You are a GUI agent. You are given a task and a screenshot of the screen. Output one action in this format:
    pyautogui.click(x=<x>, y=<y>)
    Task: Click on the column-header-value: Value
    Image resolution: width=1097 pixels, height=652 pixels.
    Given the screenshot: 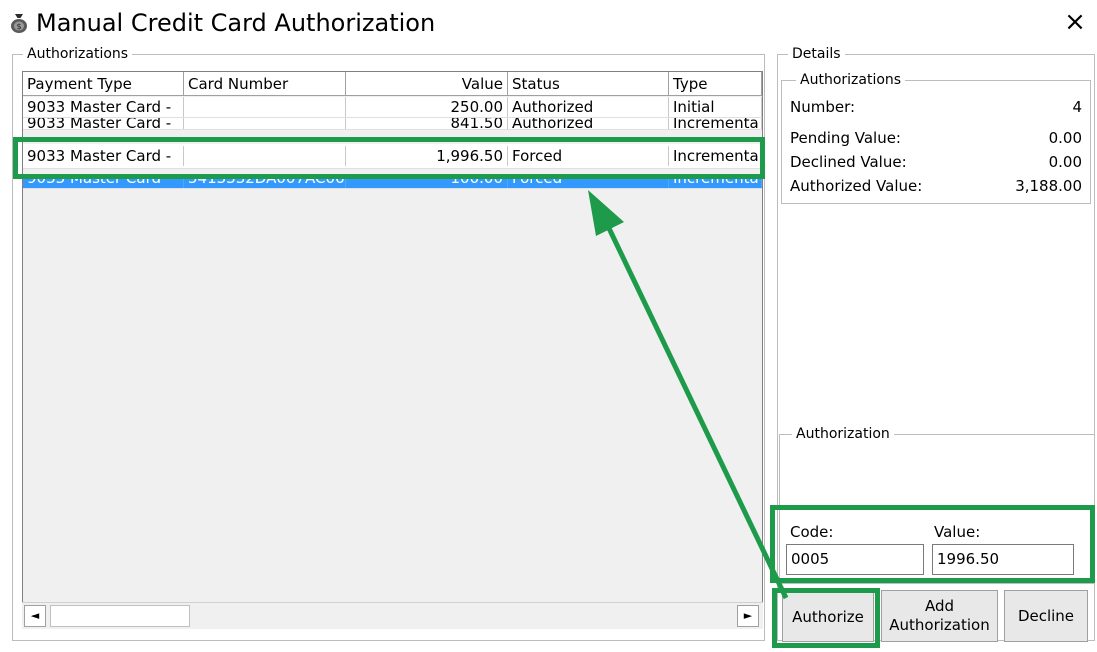 What is the action you would take?
    pyautogui.click(x=427, y=84)
    